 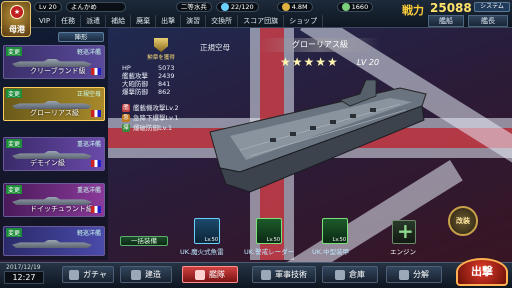 What do you see at coordinates (150, 128) in the screenshot?
I see `skill-item: 爆爆破防御Lv.1` at bounding box center [150, 128].